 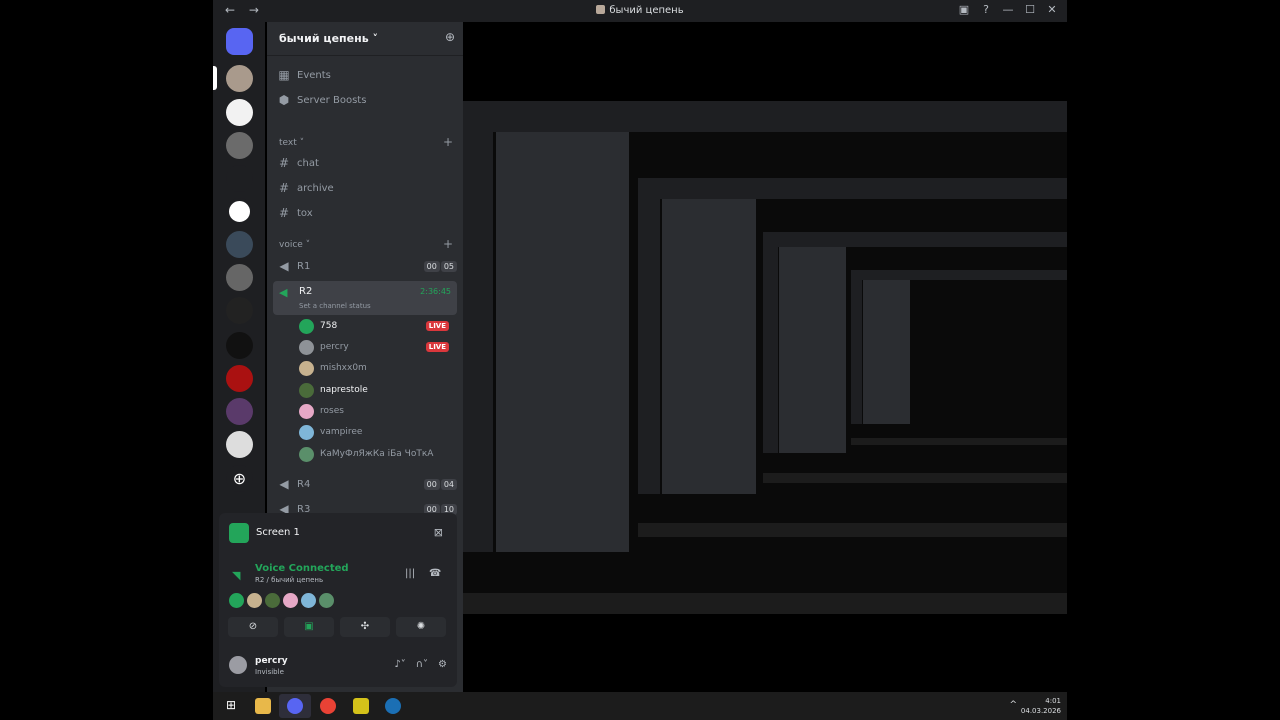 What do you see at coordinates (239, 533) in the screenshot?
I see `screen-share-icon` at bounding box center [239, 533].